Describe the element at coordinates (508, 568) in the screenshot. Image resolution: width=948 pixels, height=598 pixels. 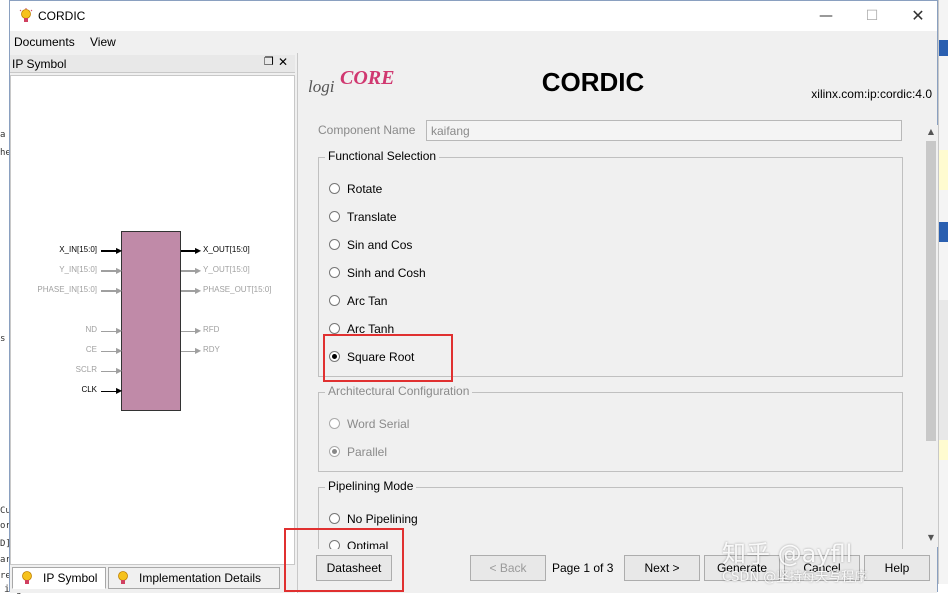
I see `back-button: < Back` at that location.